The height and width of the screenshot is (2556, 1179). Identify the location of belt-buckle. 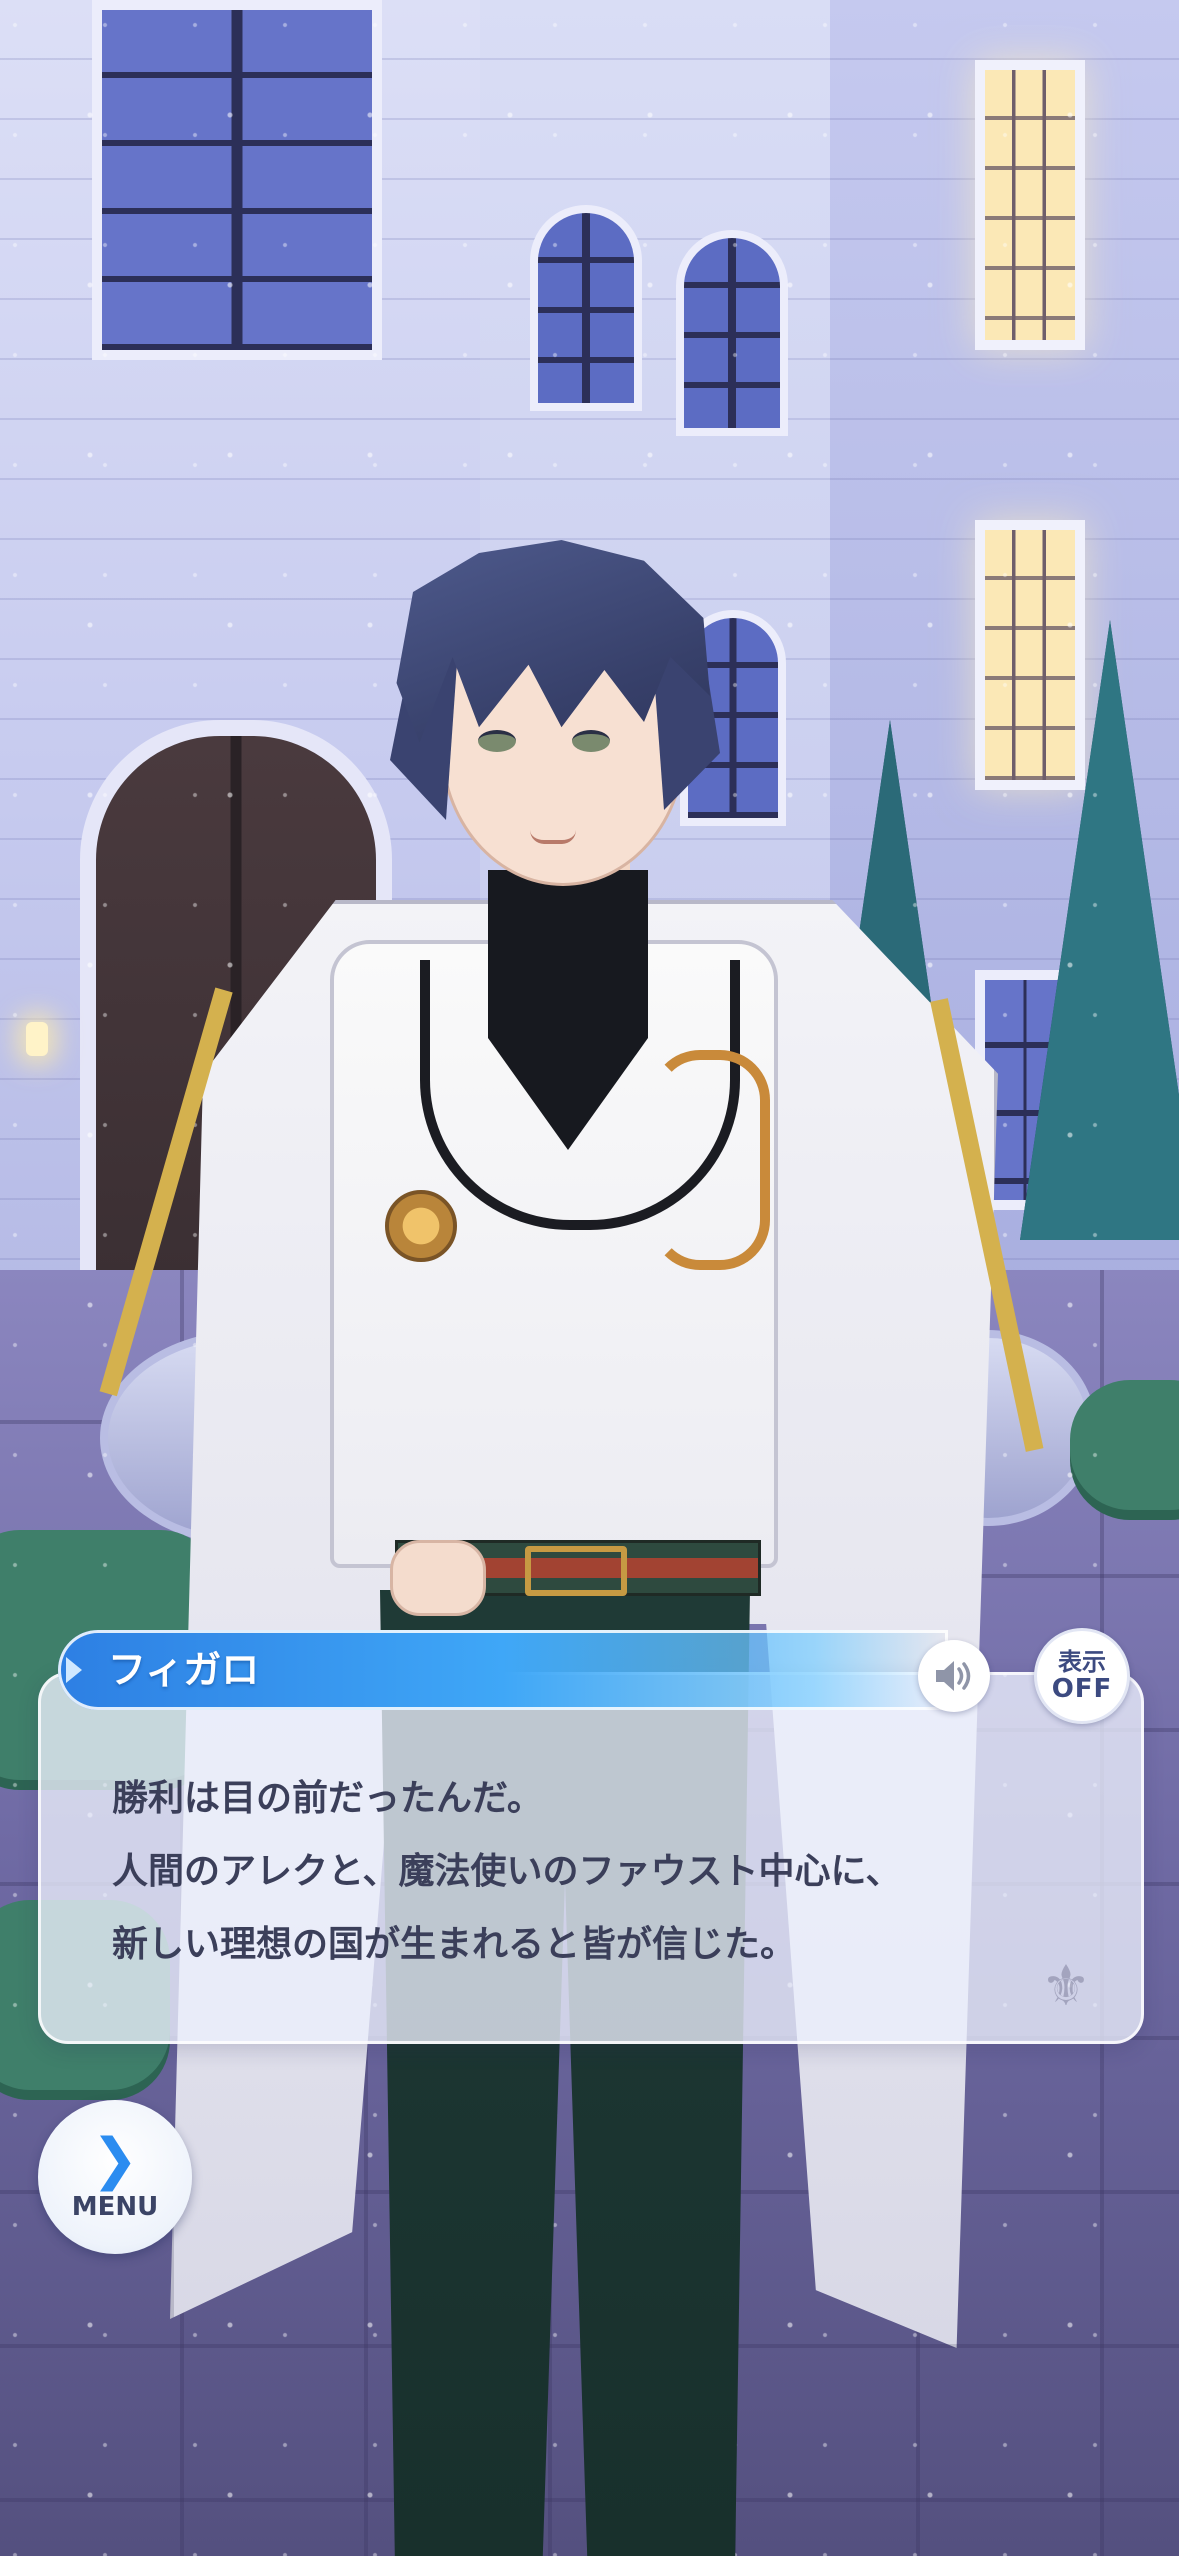
(576, 1571).